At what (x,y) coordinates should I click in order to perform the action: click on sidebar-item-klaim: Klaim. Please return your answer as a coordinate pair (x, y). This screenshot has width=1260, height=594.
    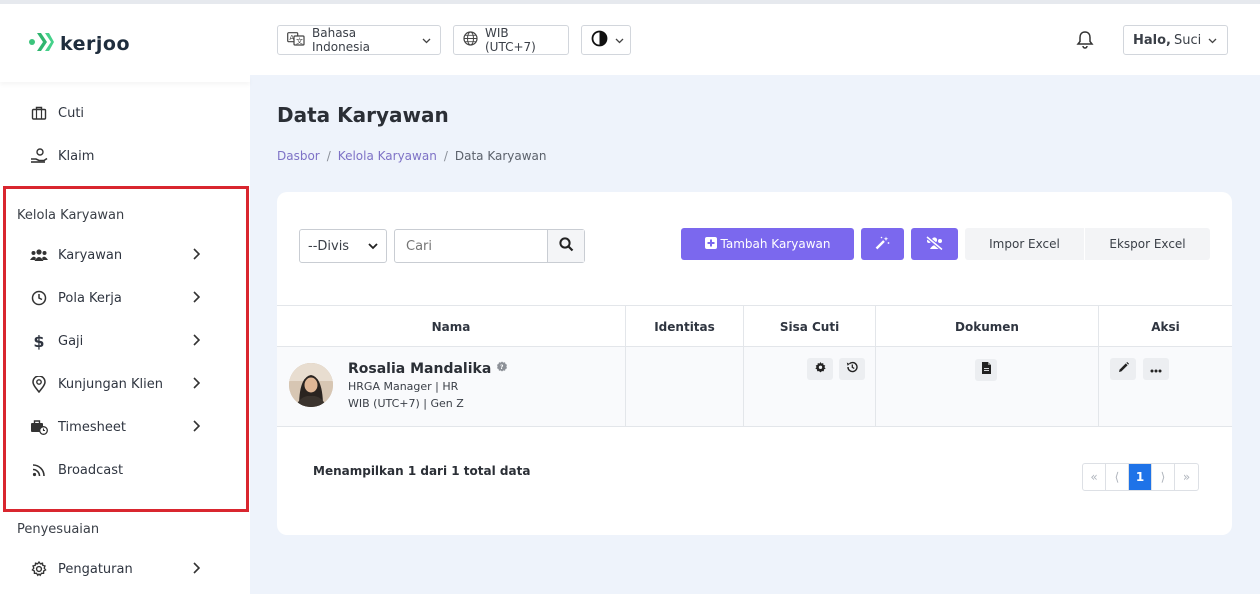
    Looking at the image, I should click on (120, 156).